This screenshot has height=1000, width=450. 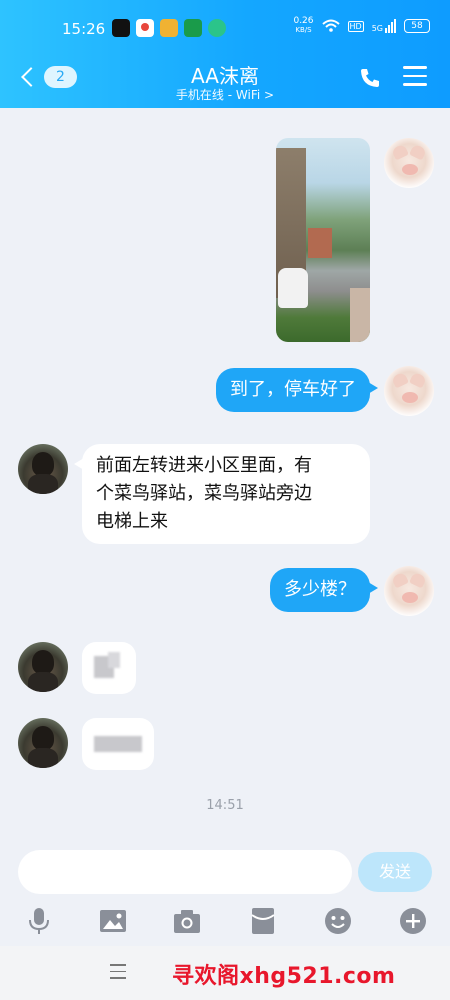 What do you see at coordinates (225, 922) in the screenshot?
I see `composer-toolbar` at bounding box center [225, 922].